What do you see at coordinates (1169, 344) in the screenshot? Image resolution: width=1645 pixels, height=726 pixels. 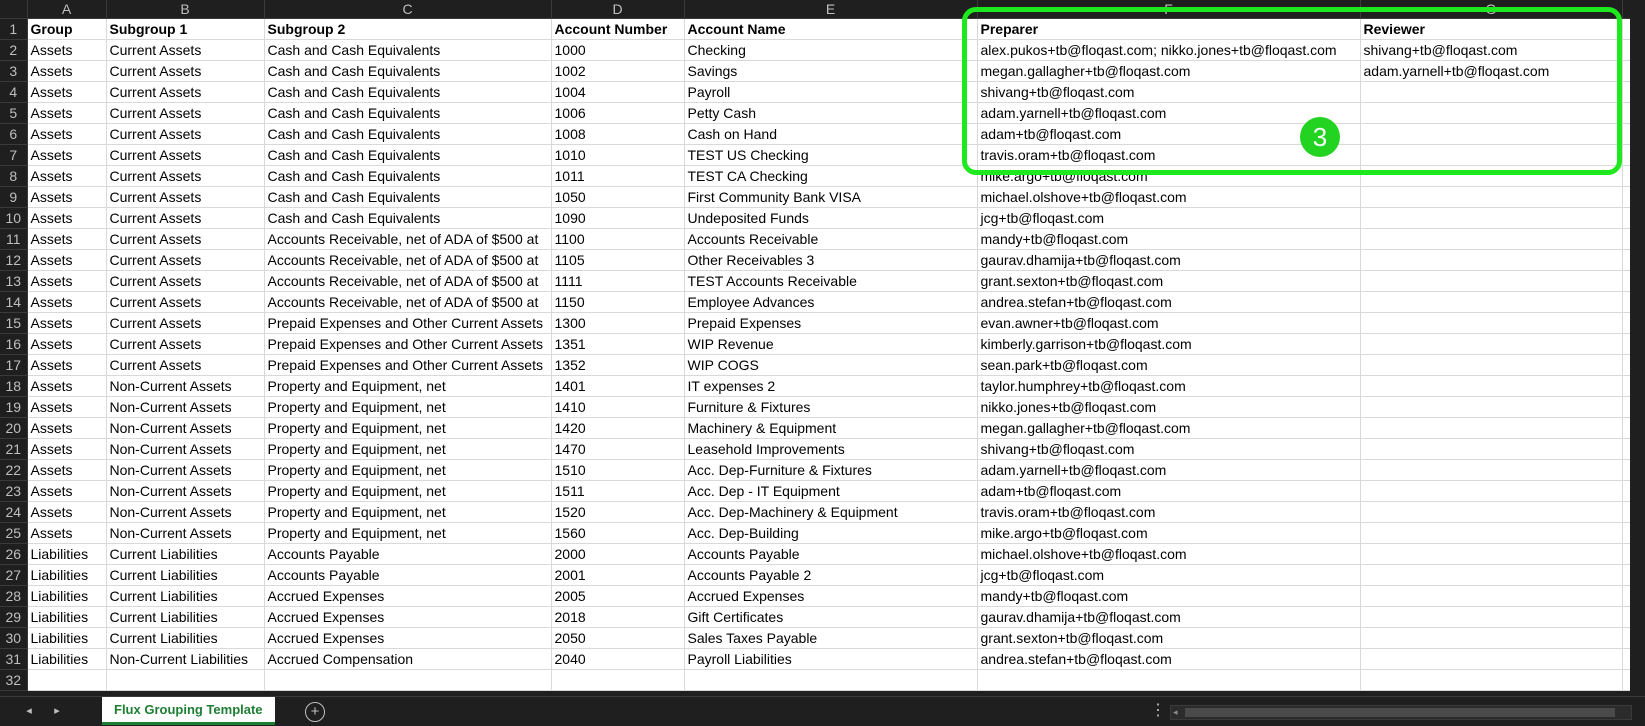 I see `cell-f16: kimberly.garrison+tb@floqast.com` at bounding box center [1169, 344].